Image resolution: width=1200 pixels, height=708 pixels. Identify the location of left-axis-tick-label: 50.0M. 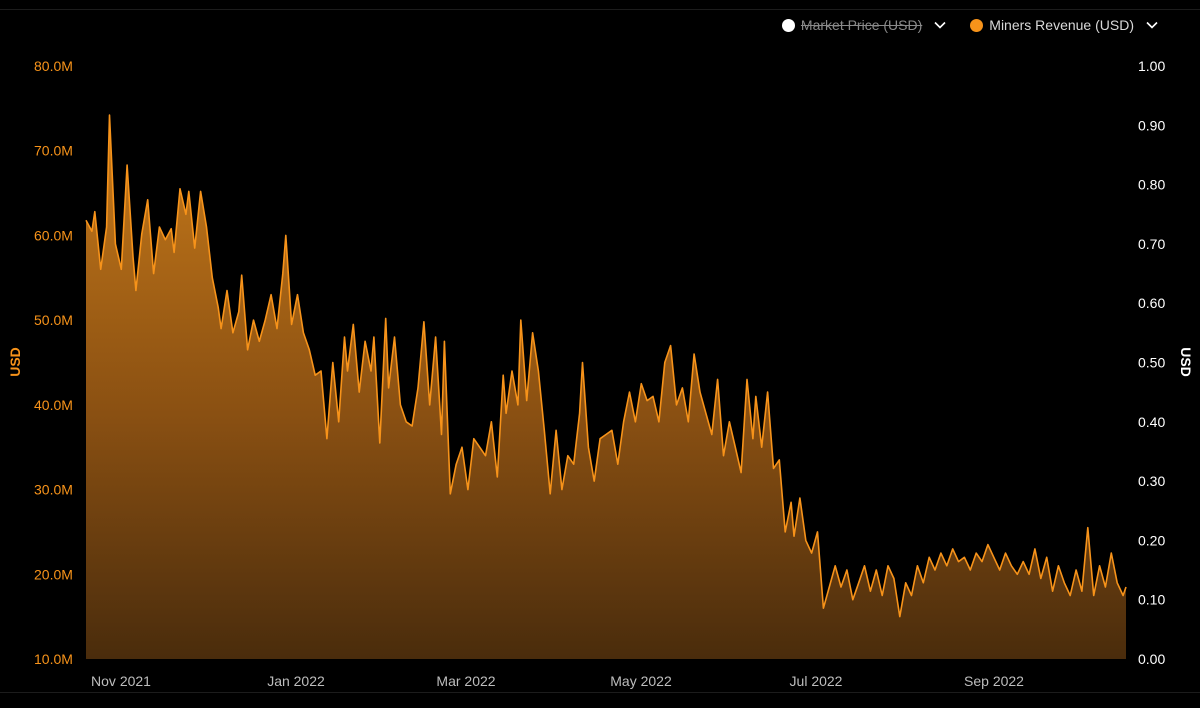
(53, 320).